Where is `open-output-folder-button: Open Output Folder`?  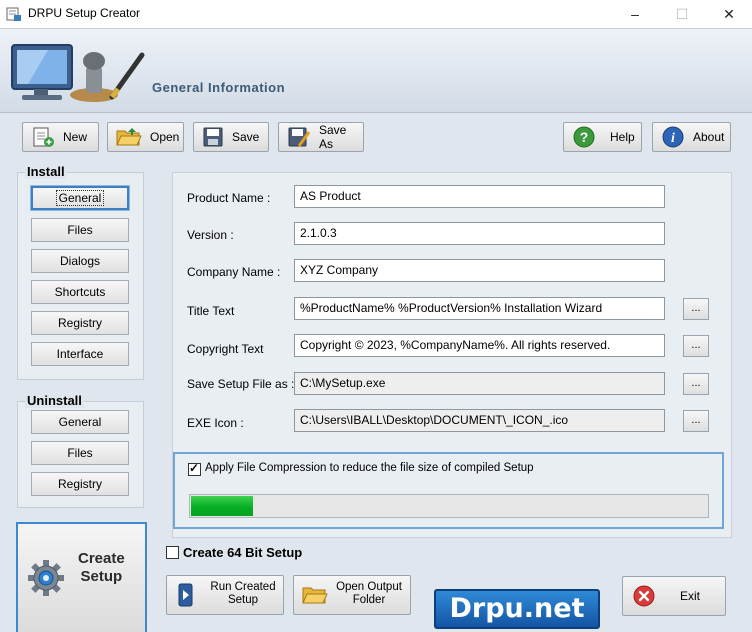 open-output-folder-button: Open Output Folder is located at coordinates (352, 595).